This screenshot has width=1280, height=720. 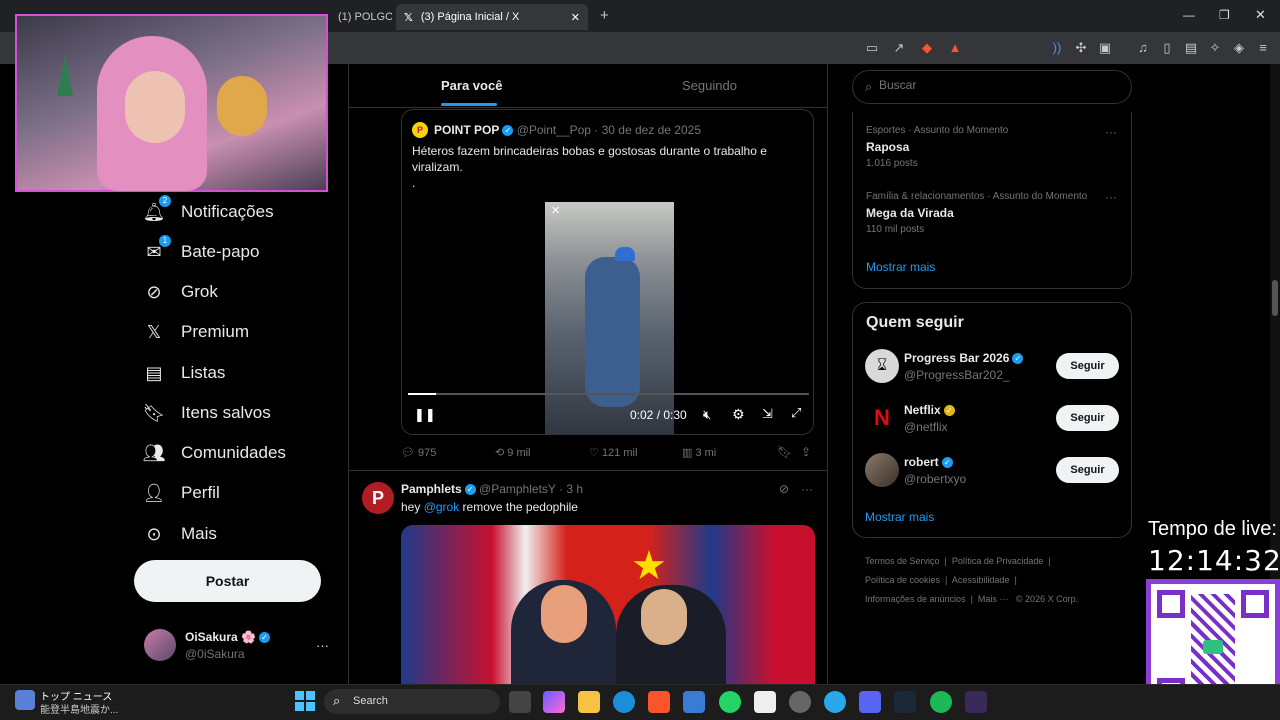 What do you see at coordinates (659, 702) in the screenshot?
I see `brave-icon` at bounding box center [659, 702].